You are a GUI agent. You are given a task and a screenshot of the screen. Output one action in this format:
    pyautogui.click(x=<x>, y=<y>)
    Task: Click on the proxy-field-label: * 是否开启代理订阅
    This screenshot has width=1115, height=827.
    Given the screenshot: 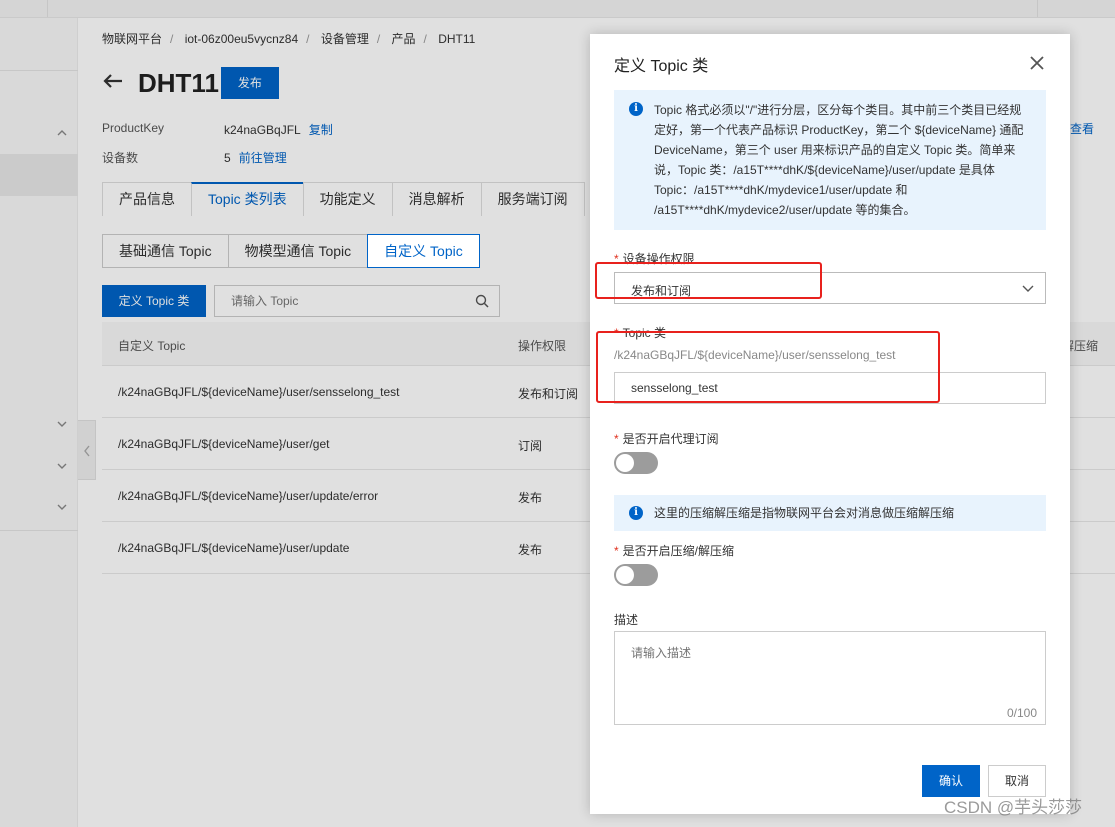 What is the action you would take?
    pyautogui.click(x=666, y=438)
    